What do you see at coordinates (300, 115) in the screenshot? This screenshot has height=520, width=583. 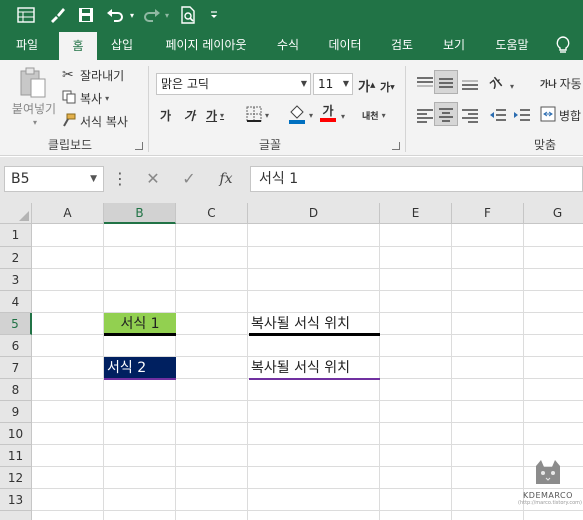 I see `fill-color-button: ▾` at bounding box center [300, 115].